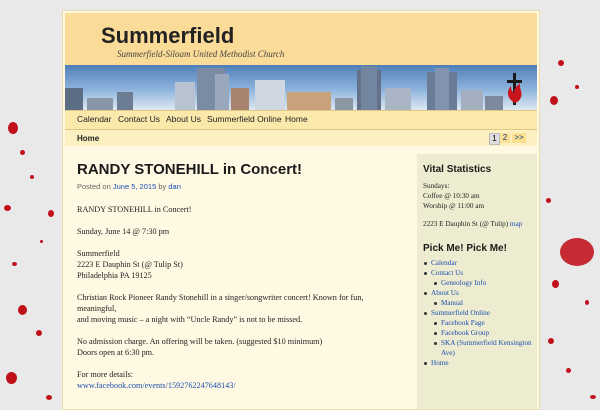  What do you see at coordinates (98, 253) in the screenshot?
I see `post-line: Summerfield` at bounding box center [98, 253].